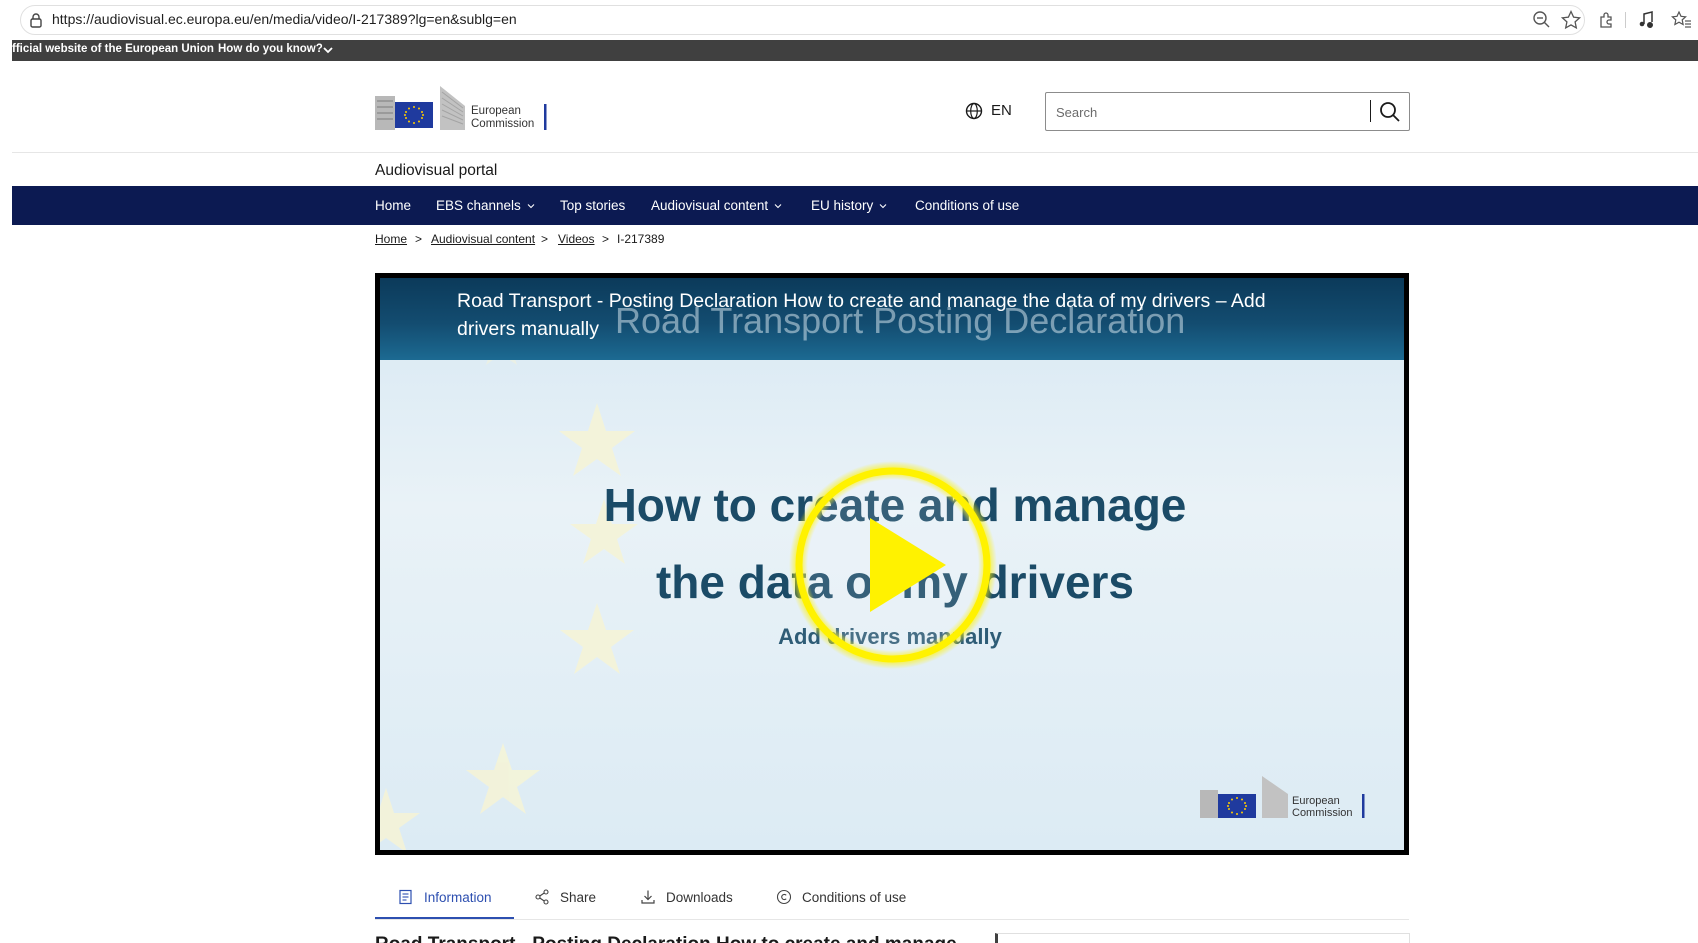 This screenshot has width=1698, height=943. Describe the element at coordinates (710, 205) in the screenshot. I see `nav-label: Audiovisual content` at that location.